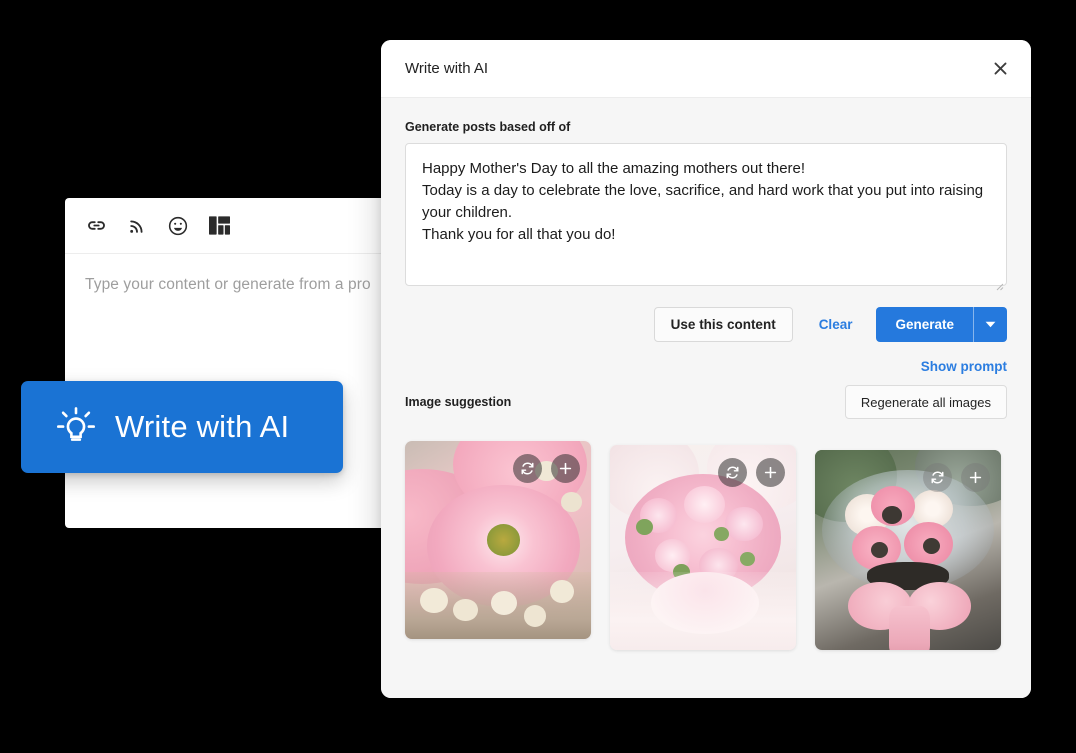 The image size is (1076, 753). I want to click on write-with-ai-button: Write with AI, so click(182, 427).